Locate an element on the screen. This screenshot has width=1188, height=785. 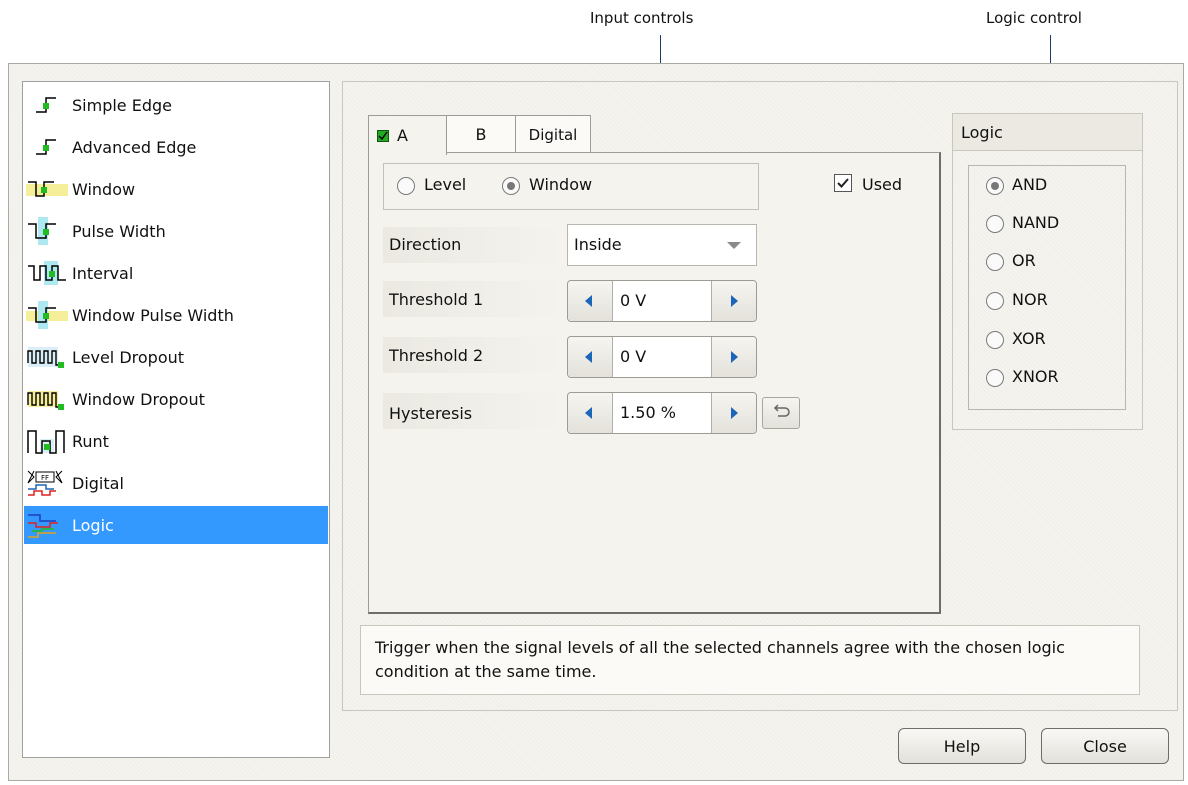
logic-nand-radio is located at coordinates (995, 224).